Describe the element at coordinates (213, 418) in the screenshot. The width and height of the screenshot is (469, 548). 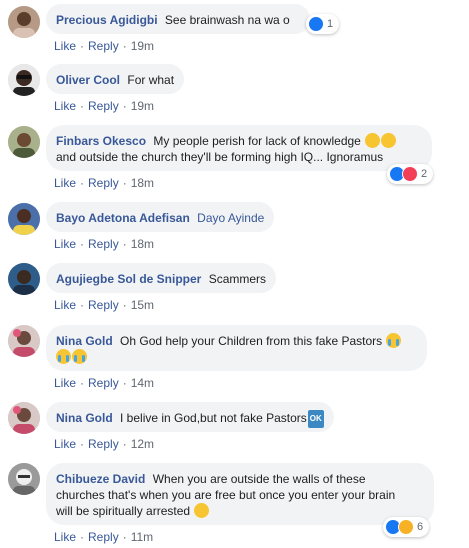
I see `comment-text: I belive in God,but not fake Pastors` at that location.